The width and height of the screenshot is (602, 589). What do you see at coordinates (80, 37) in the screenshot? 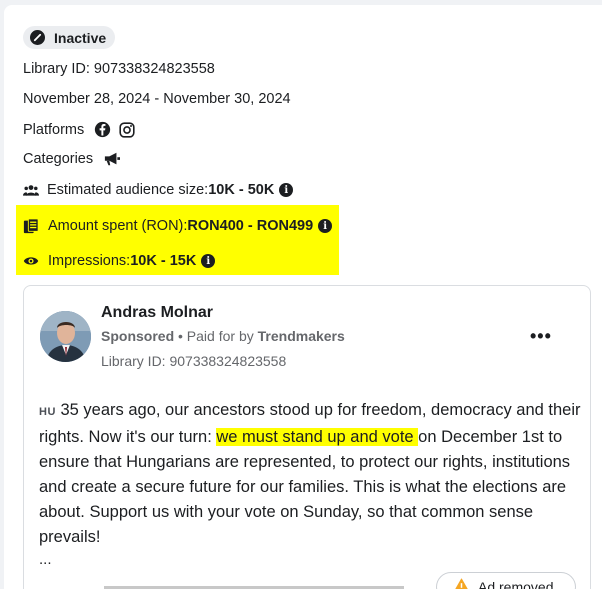
I see `status-label: Inactive` at bounding box center [80, 37].